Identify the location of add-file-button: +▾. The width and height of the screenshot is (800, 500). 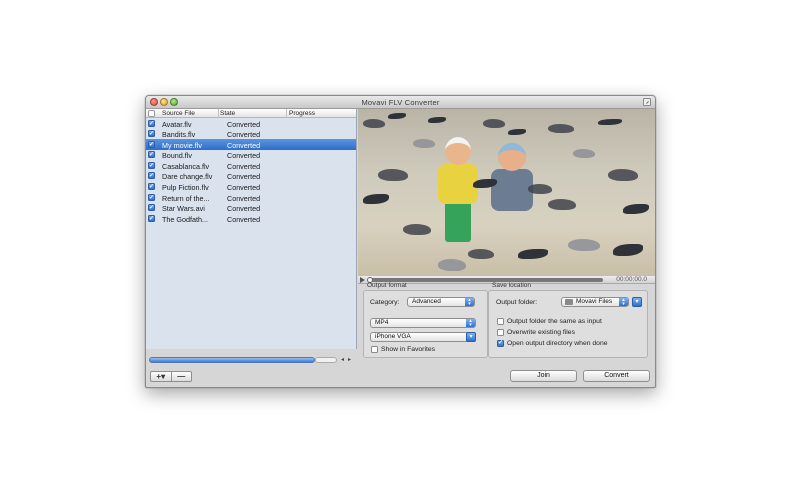
(161, 376).